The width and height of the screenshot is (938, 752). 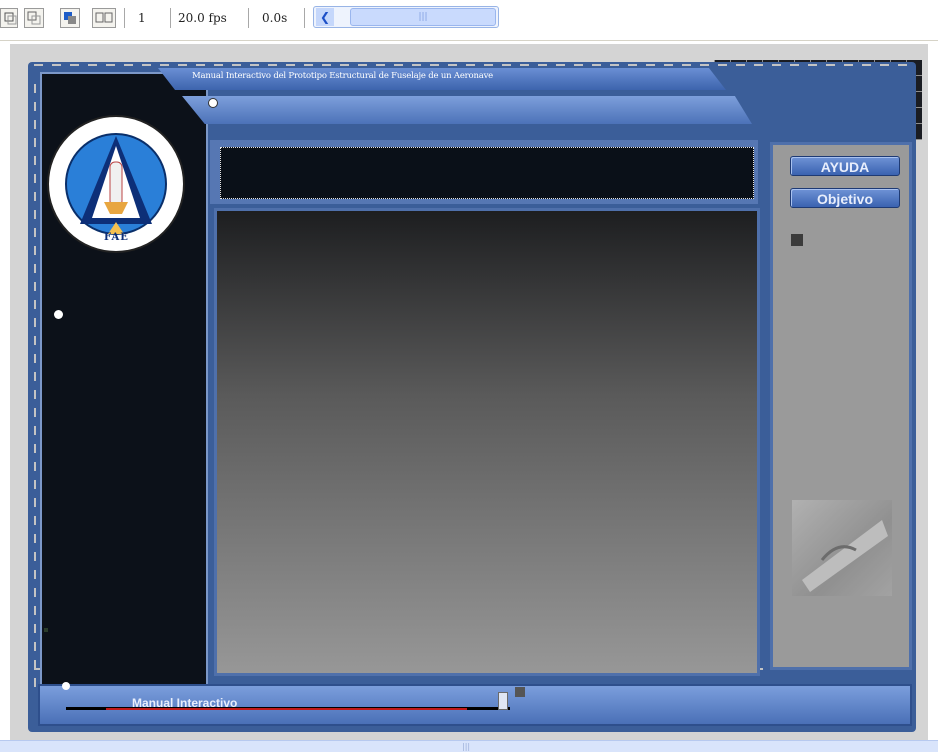 I want to click on dashed-border-left, so click(x=35, y=389).